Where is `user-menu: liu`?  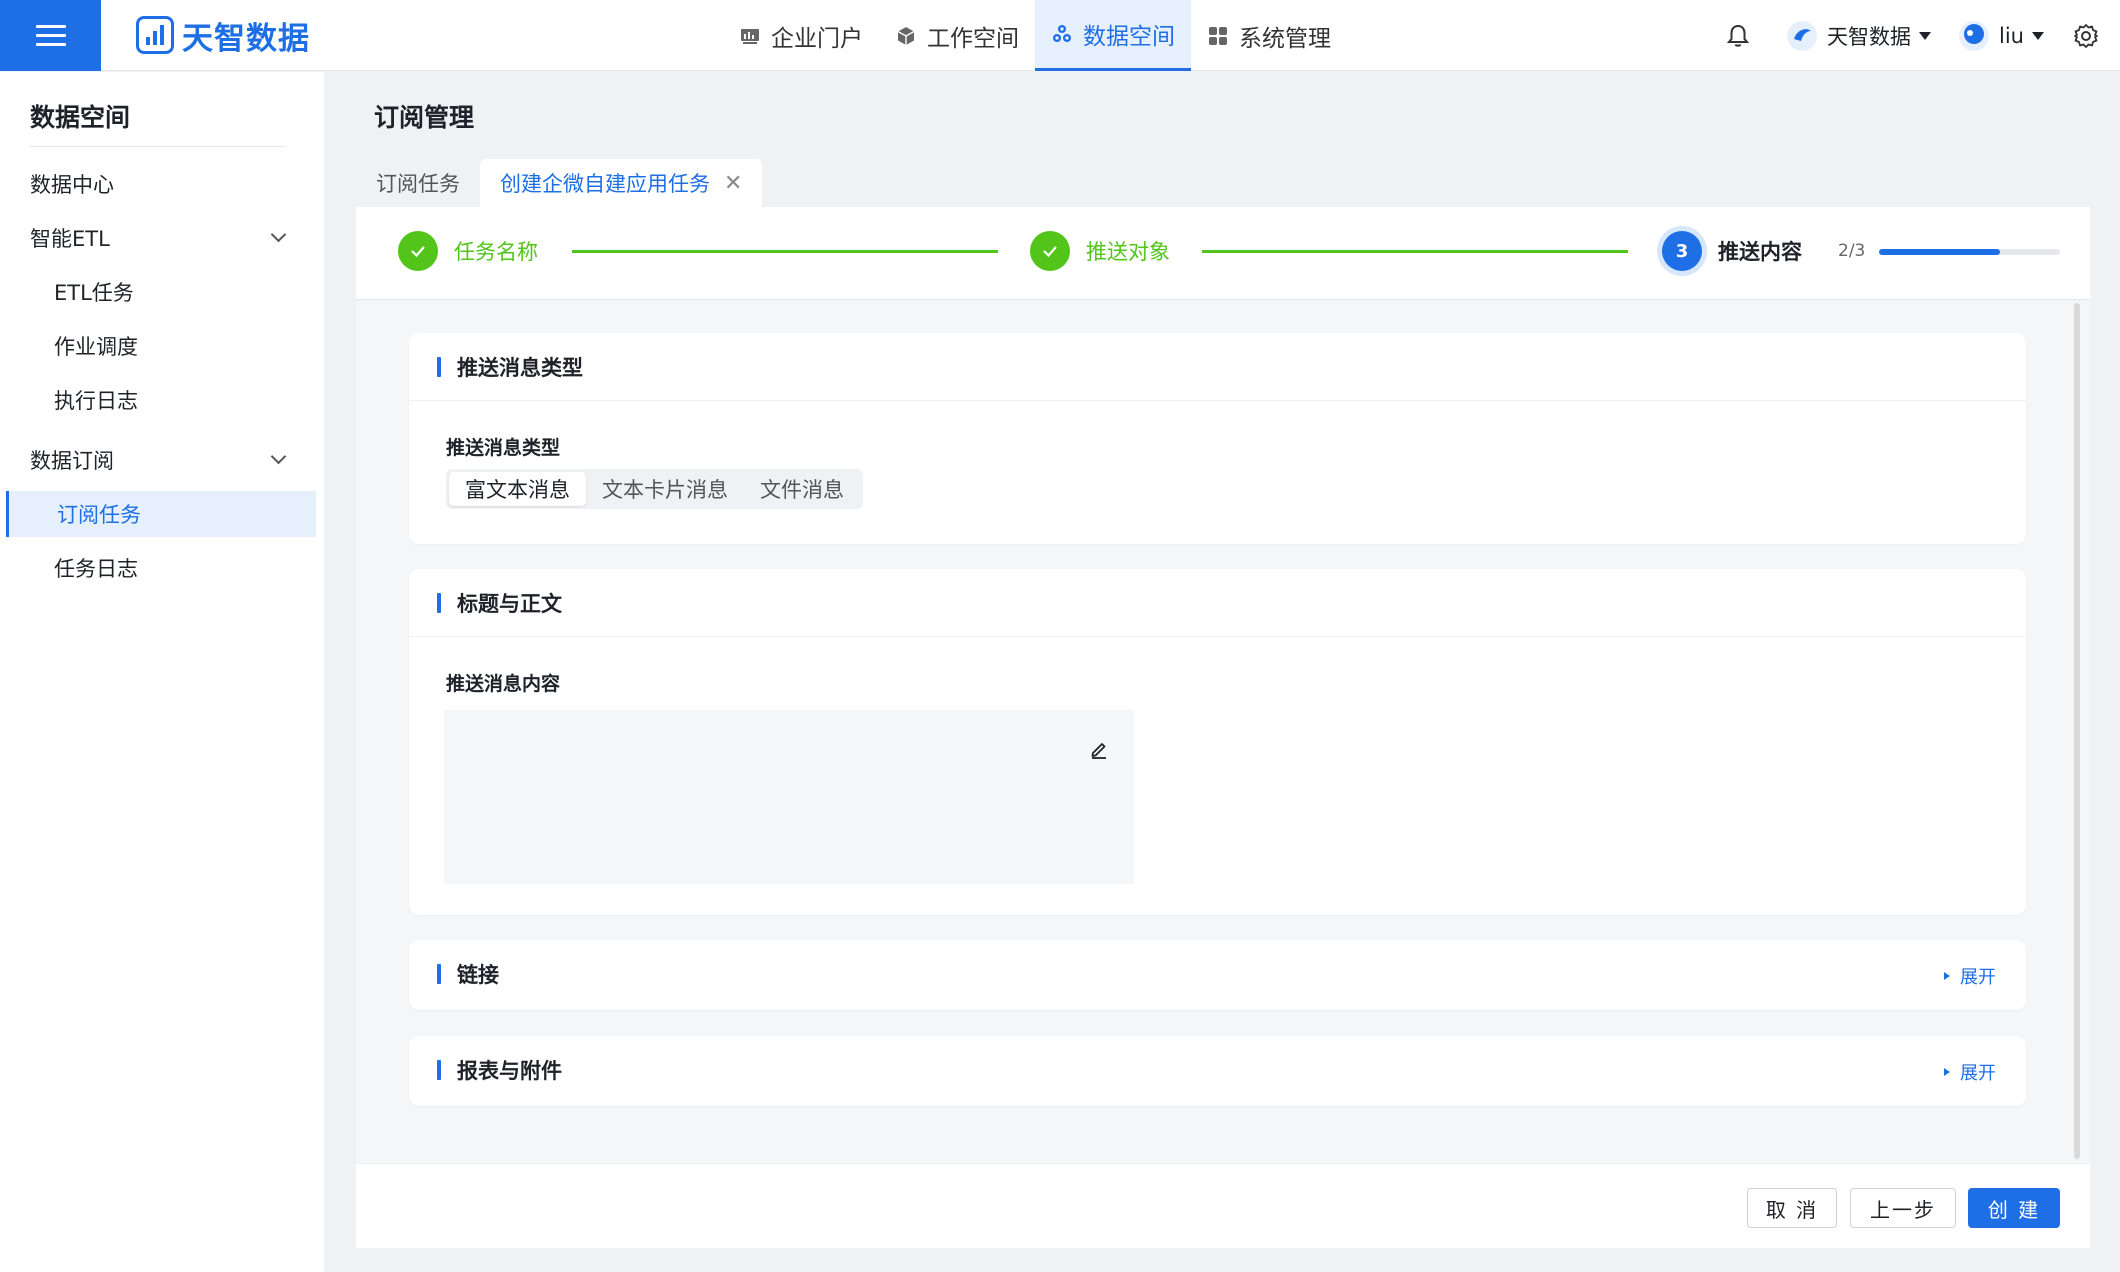 user-menu: liu is located at coordinates (2000, 36).